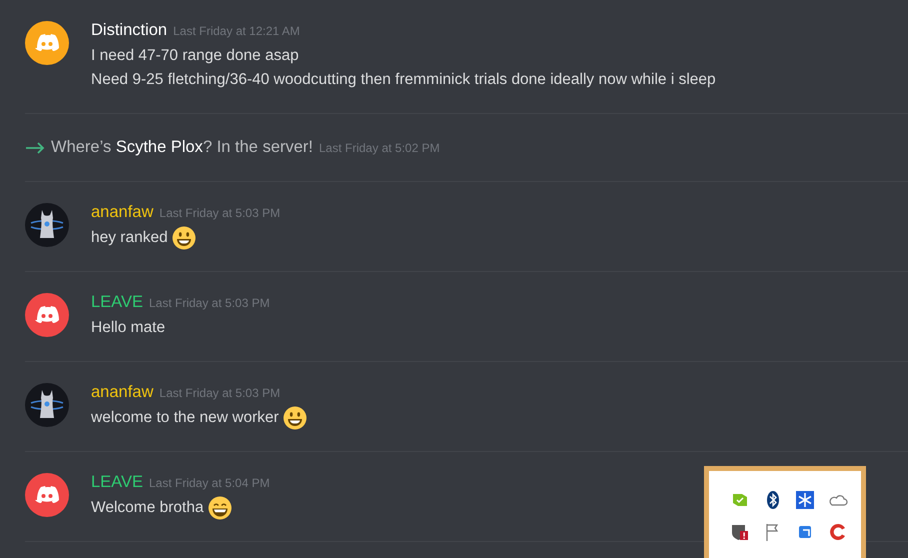 The image size is (908, 558). Describe the element at coordinates (740, 532) in the screenshot. I see `shield-icon` at that location.